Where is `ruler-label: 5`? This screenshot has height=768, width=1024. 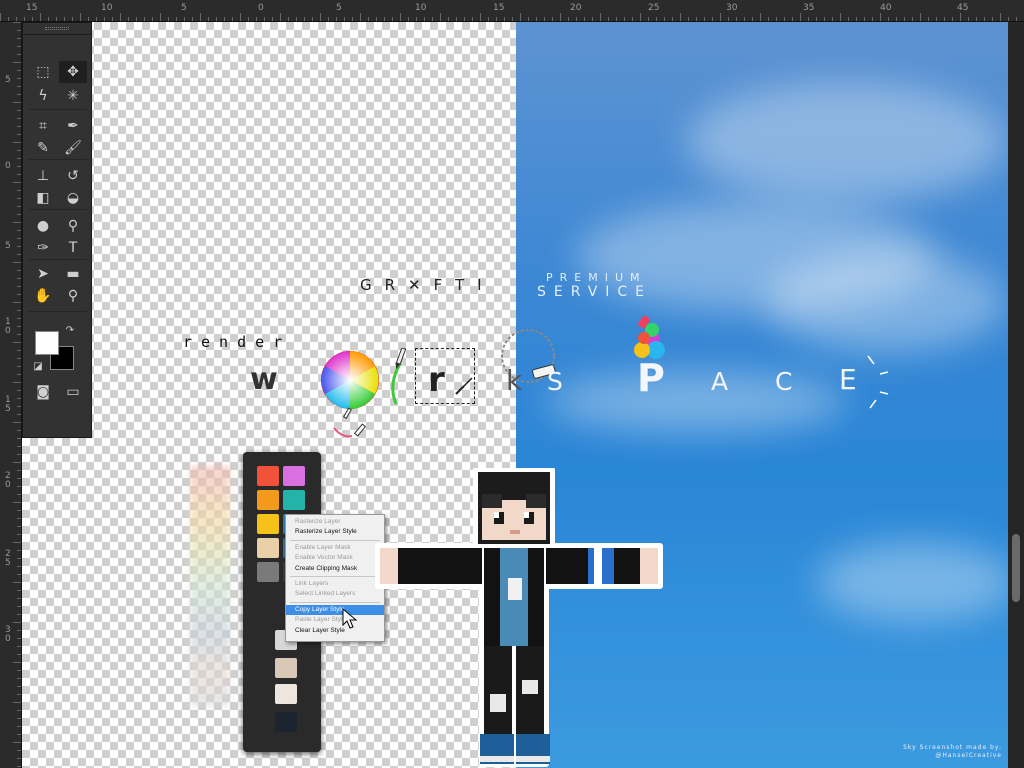
ruler-label: 5 is located at coordinates (339, 8).